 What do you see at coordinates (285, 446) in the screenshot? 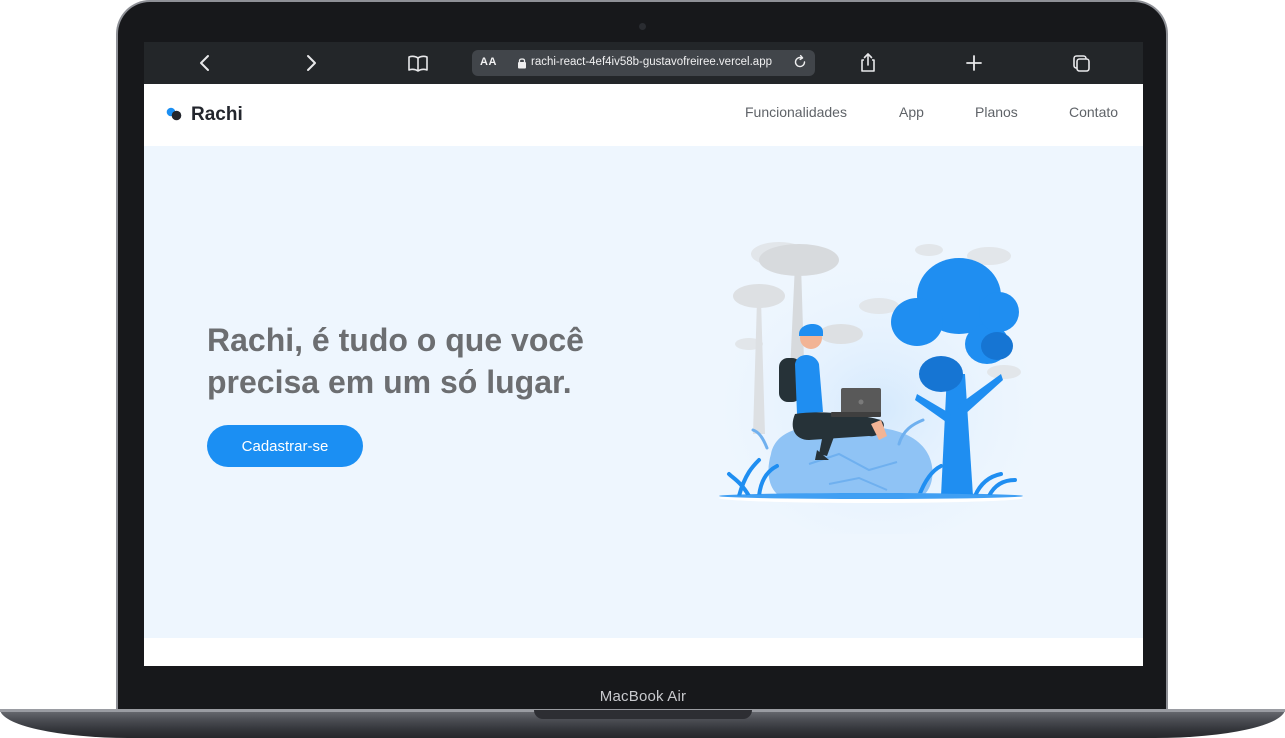
I see `signup-button: Cadastrar-se` at bounding box center [285, 446].